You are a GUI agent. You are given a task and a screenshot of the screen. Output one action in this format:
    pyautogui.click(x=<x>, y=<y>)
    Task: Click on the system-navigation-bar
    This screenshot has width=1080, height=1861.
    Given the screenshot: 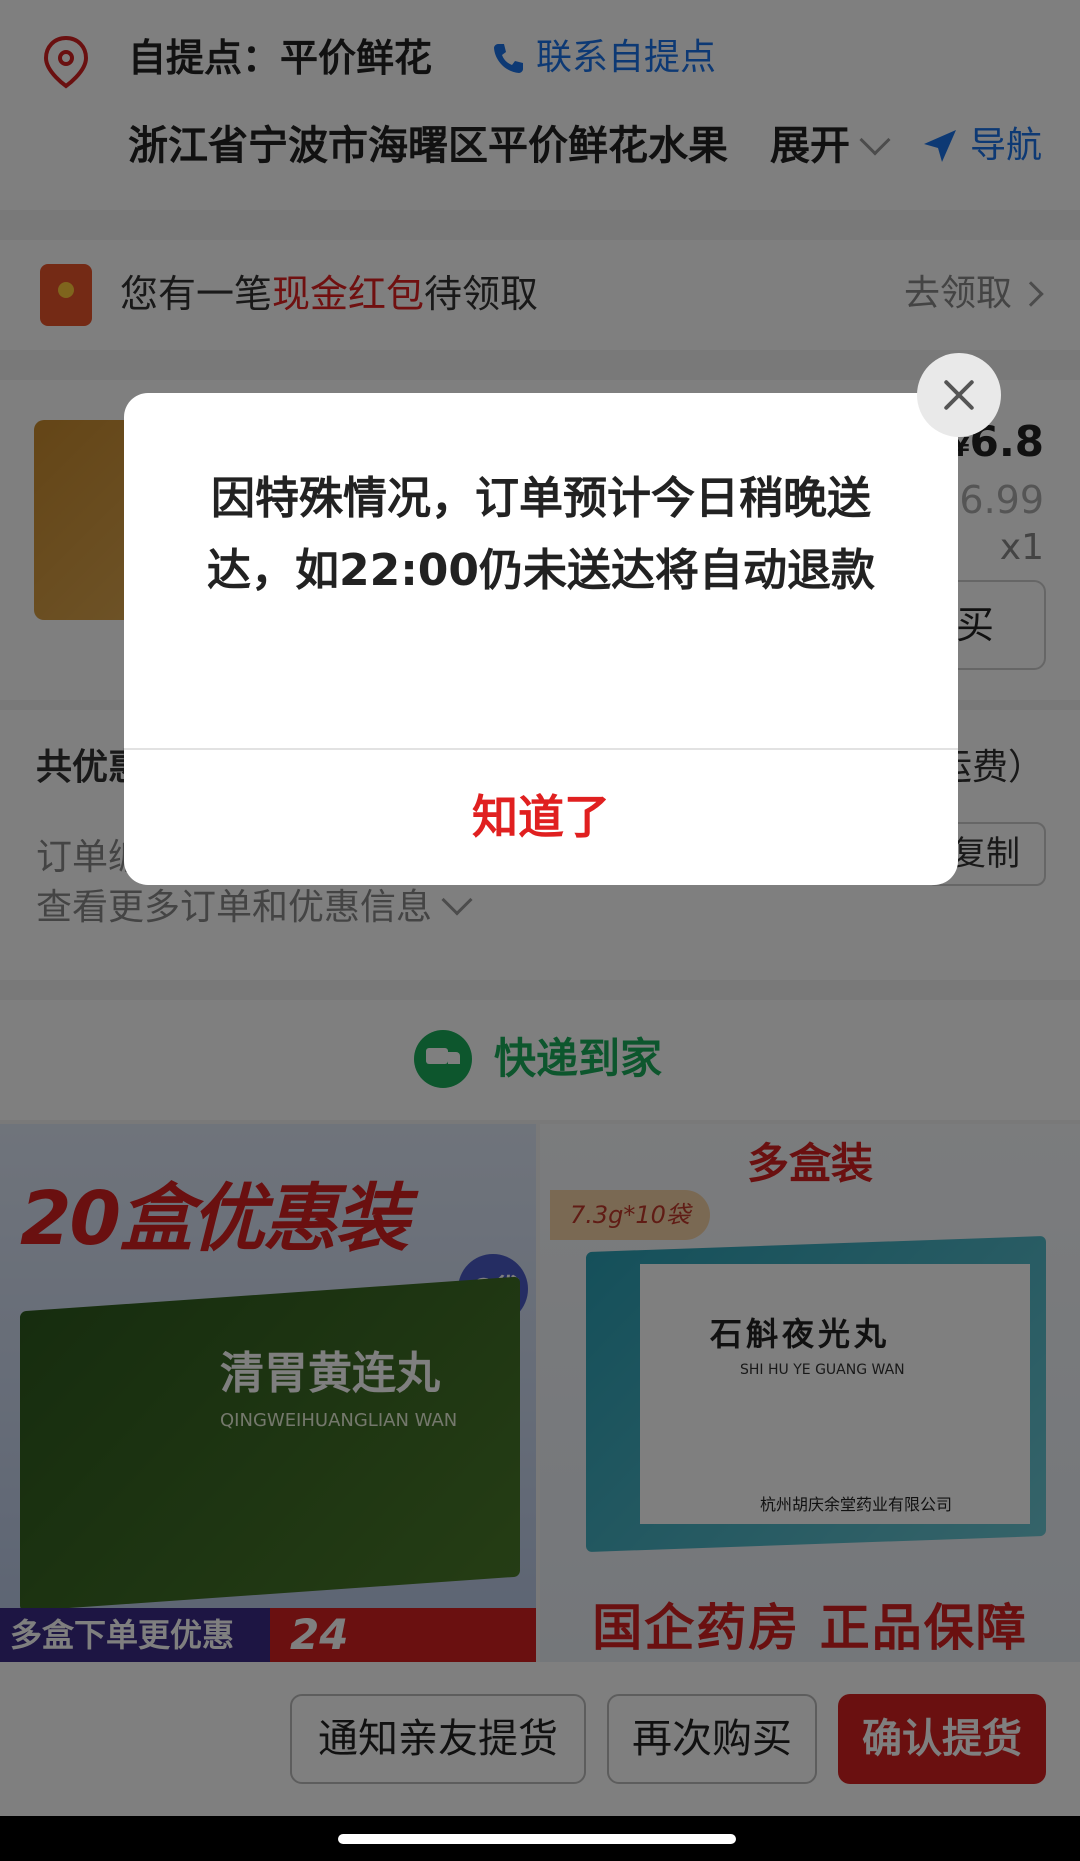 What is the action you would take?
    pyautogui.click(x=540, y=1838)
    